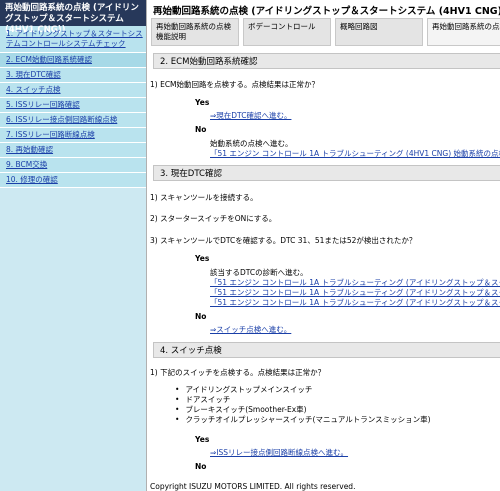  I want to click on sidebar-item-bcm-replace: 9. BCM交換, so click(73, 165).